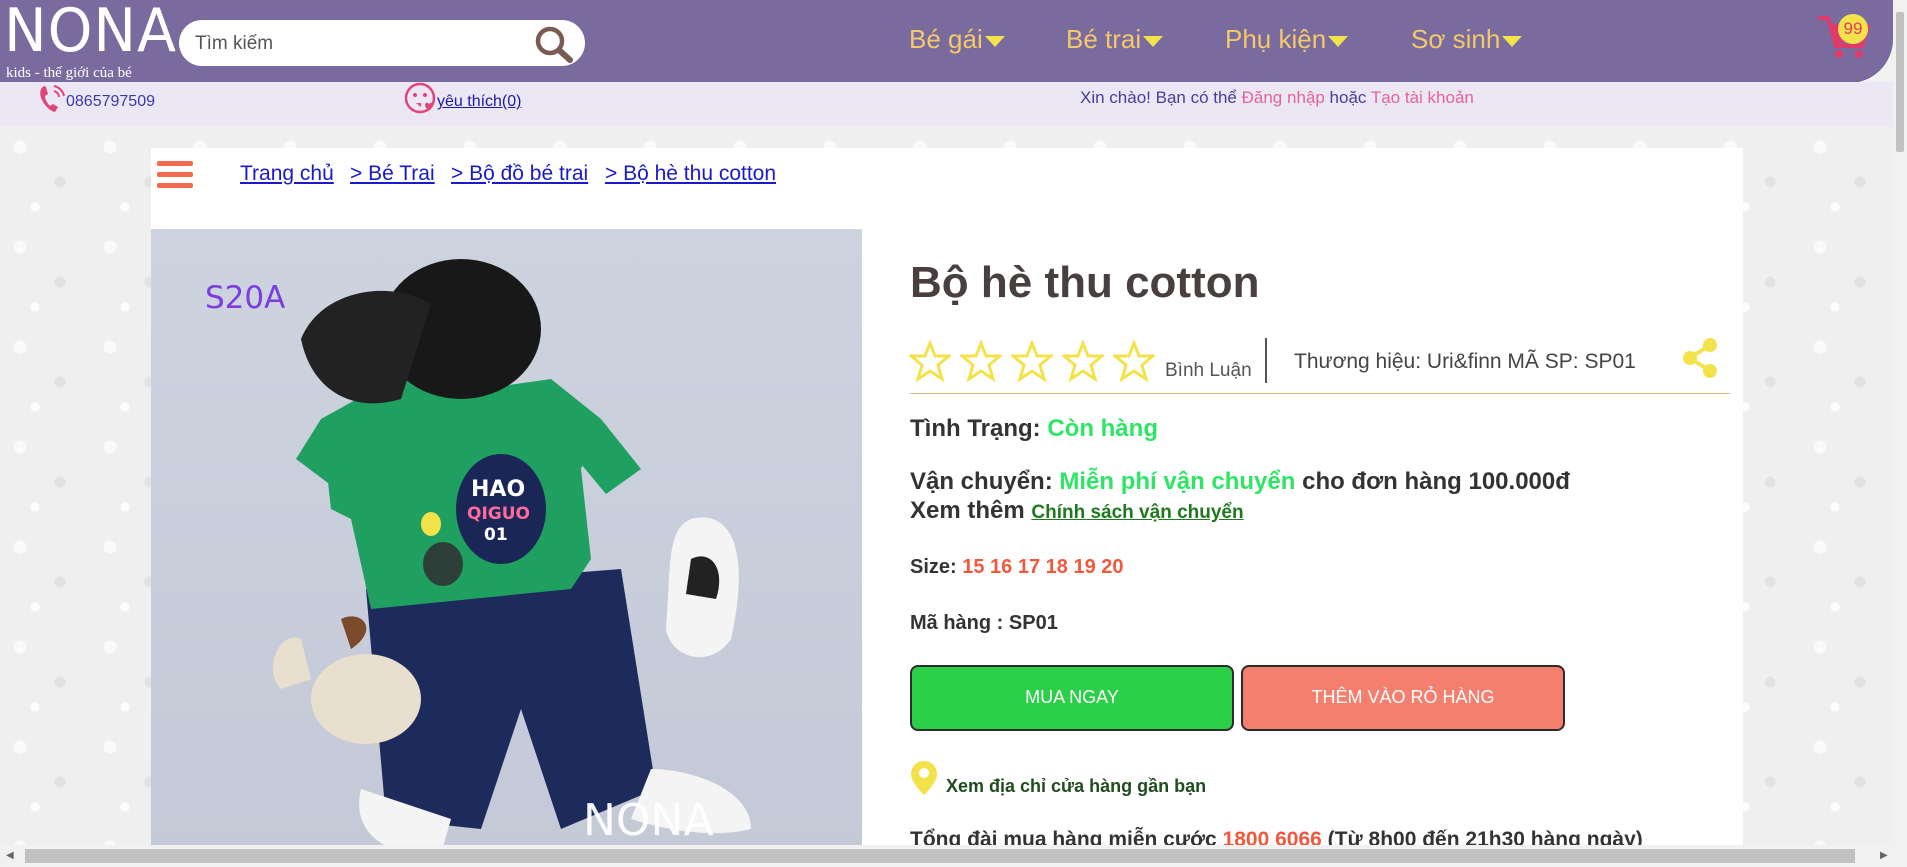  Describe the element at coordinates (1177, 481) in the screenshot. I see `shipping-value: Miễn phí vận chuyển` at that location.